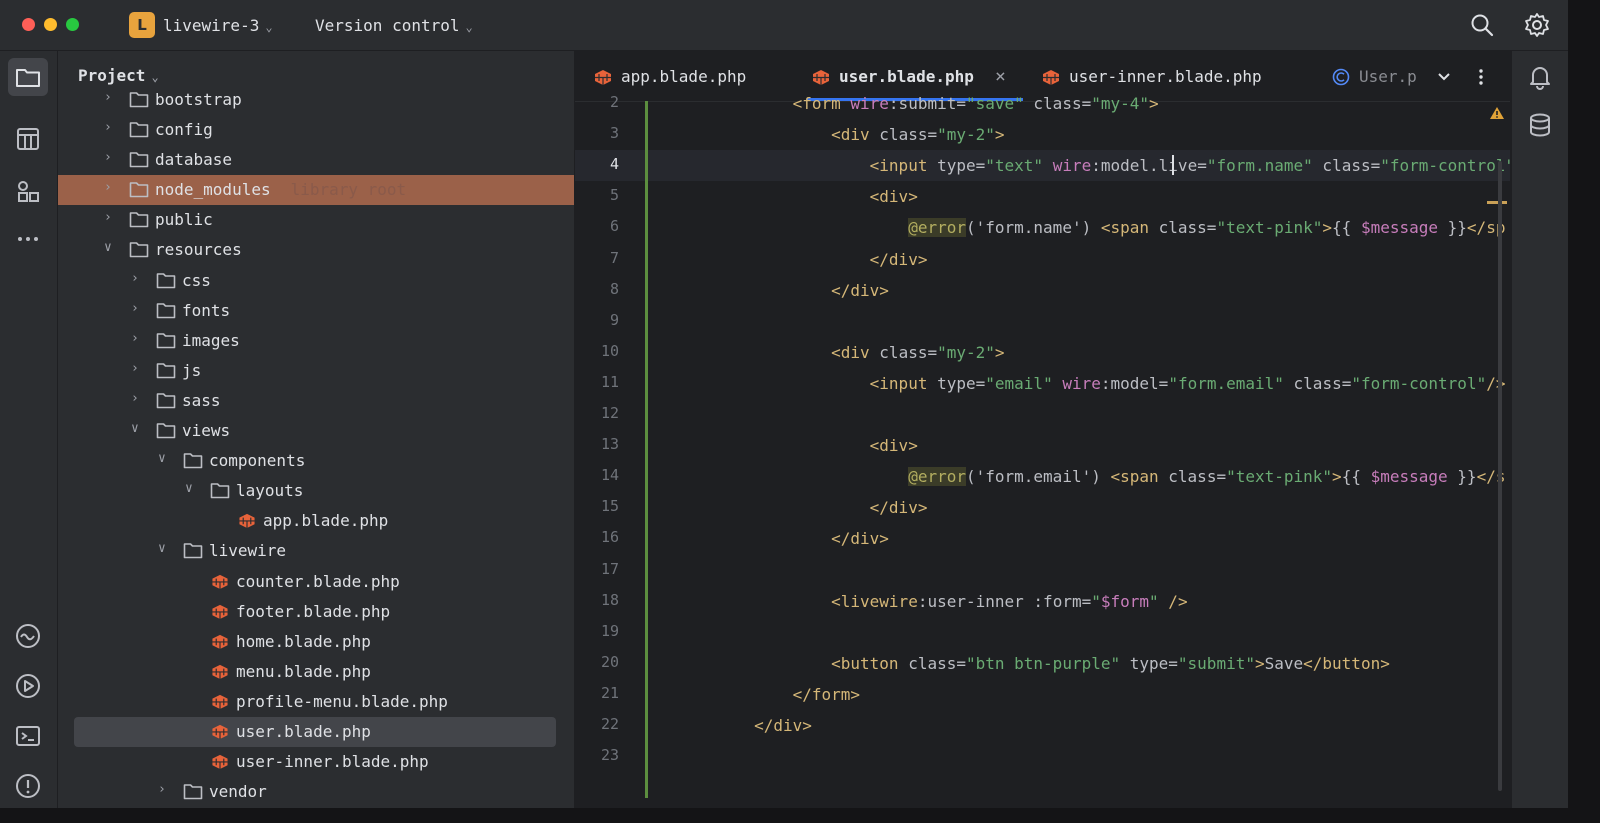  I want to click on zoom-window-button, so click(72, 24).